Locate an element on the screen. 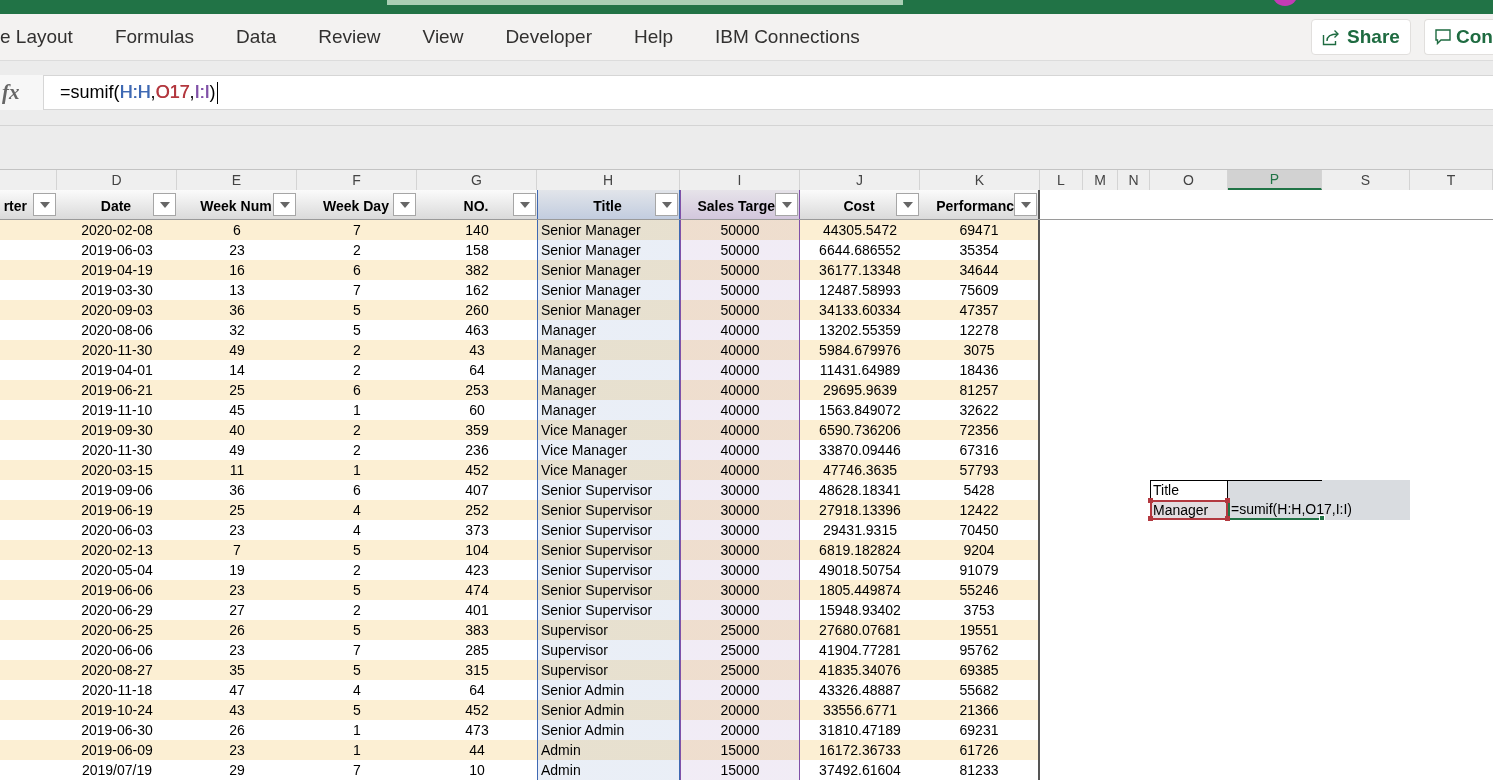 The image size is (1493, 780). table-cell-text: 4 is located at coordinates (357, 530).